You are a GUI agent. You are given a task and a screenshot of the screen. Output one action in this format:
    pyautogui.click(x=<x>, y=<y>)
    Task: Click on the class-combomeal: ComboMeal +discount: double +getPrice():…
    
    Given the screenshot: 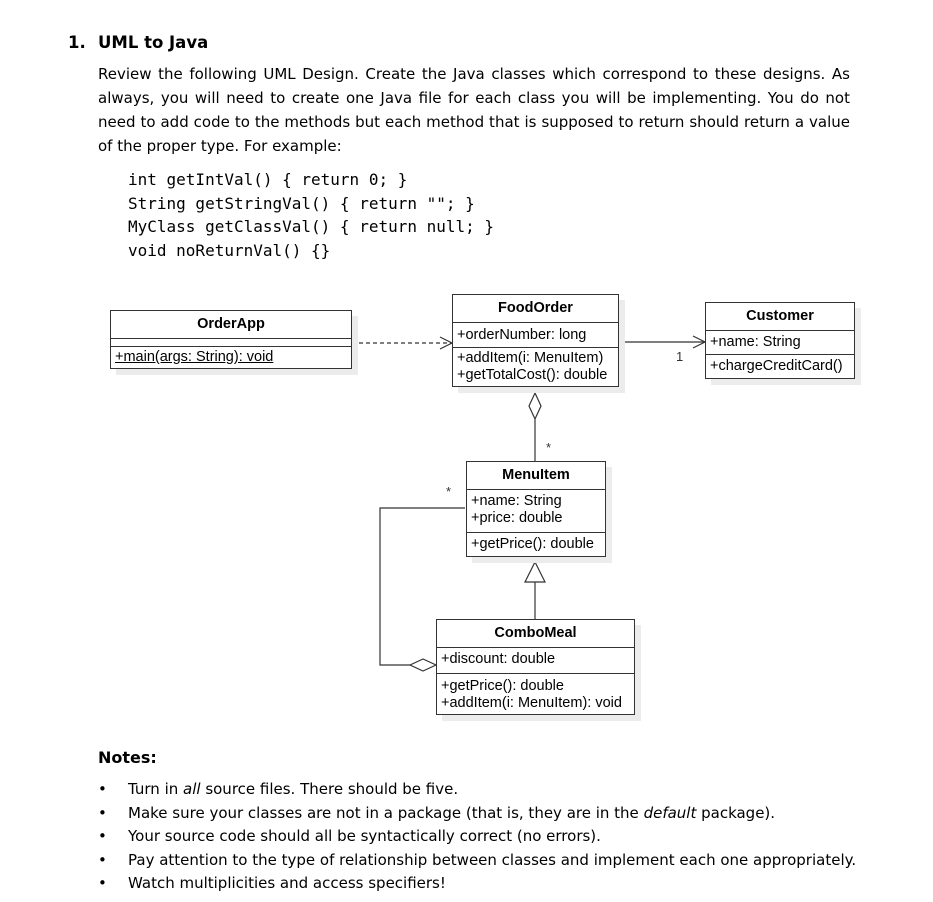 What is the action you would take?
    pyautogui.click(x=535, y=667)
    